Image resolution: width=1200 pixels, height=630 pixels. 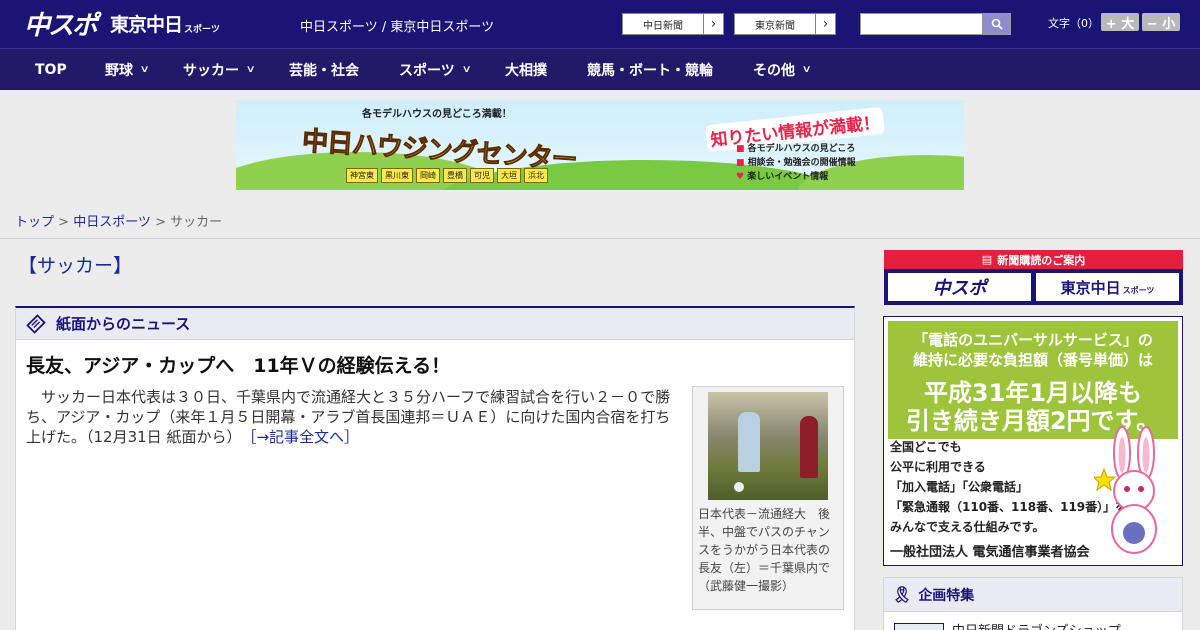 I want to click on font-smaller-button: − 小, so click(x=1161, y=22).